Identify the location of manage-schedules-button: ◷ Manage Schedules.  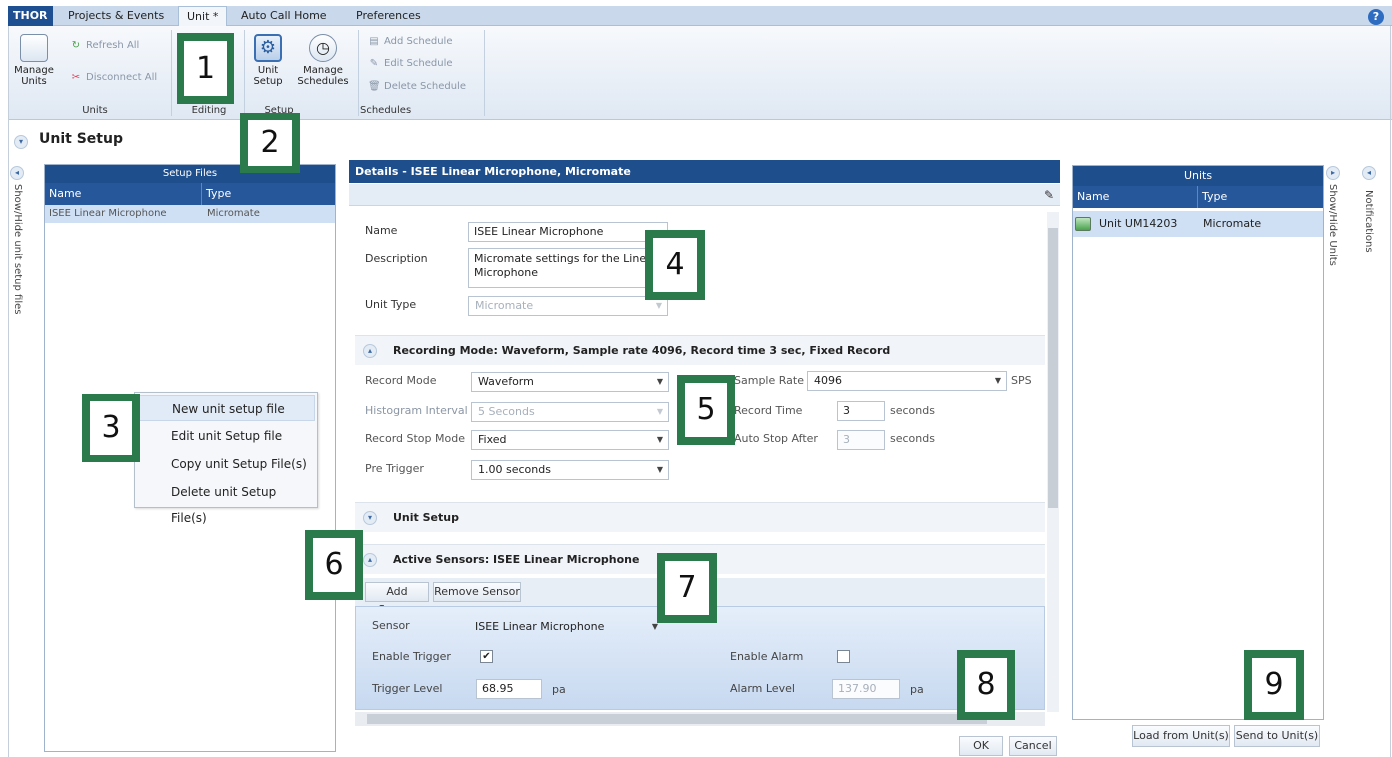
(323, 60).